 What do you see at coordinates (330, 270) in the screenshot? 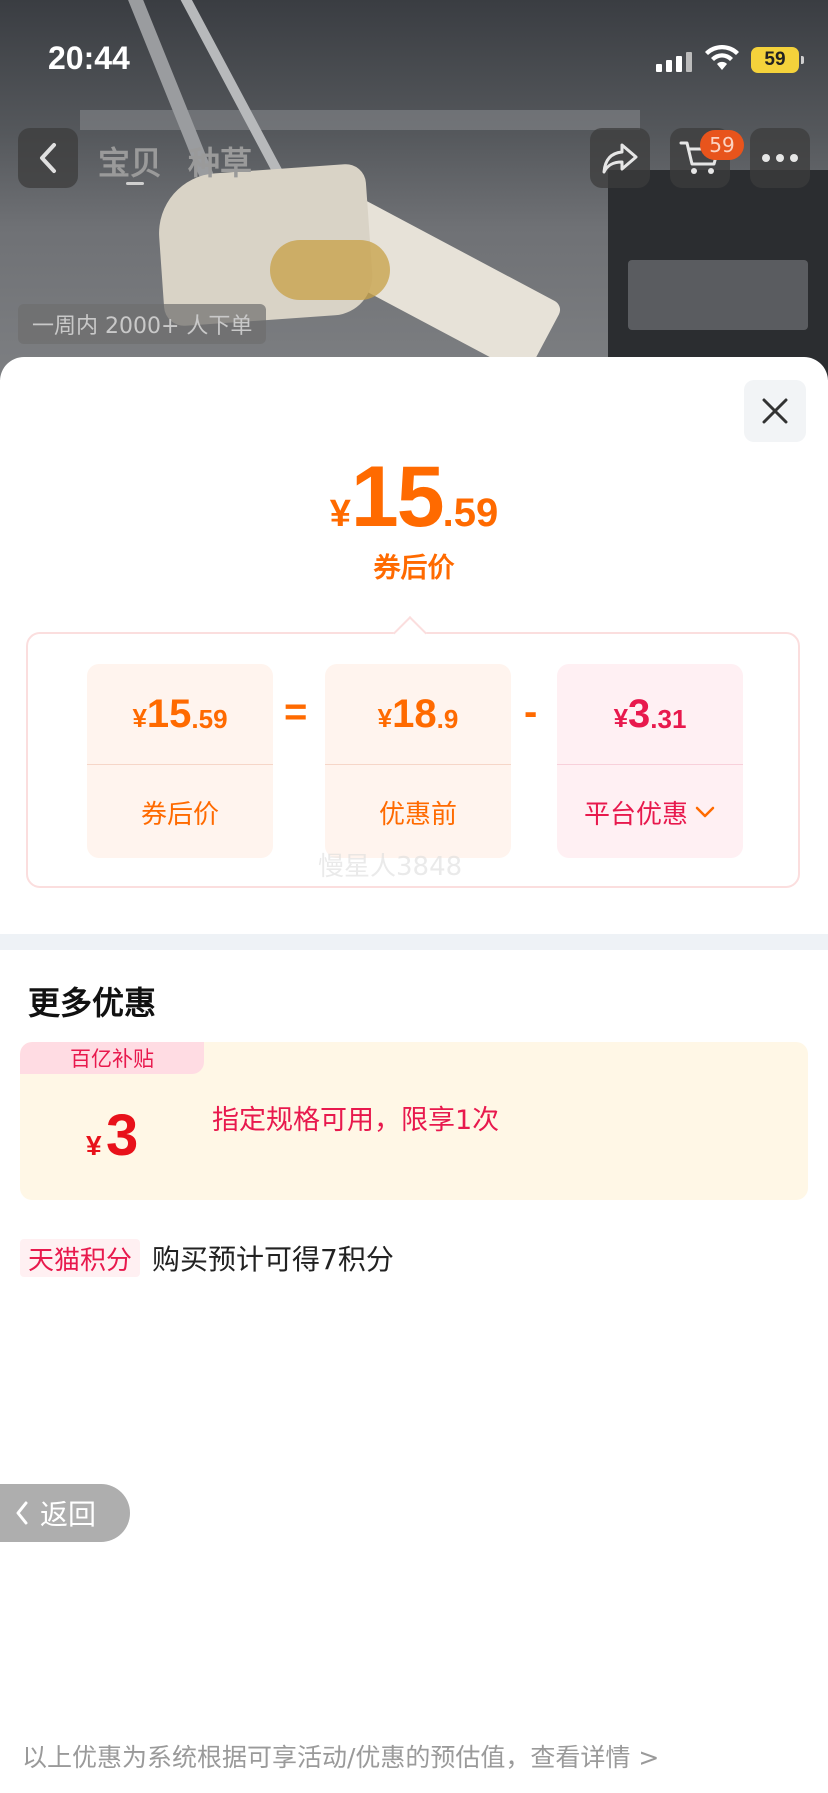
I see `photo-handle-detail` at bounding box center [330, 270].